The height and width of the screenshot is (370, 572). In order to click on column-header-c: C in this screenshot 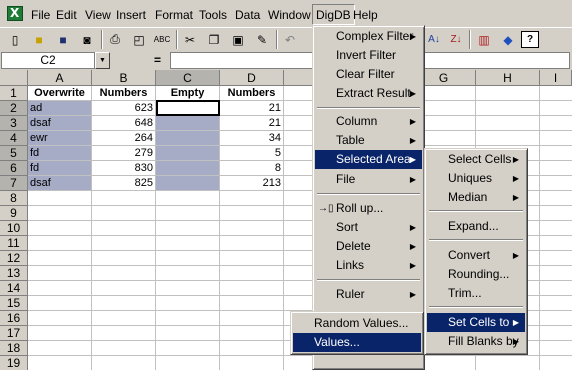, I will do `click(188, 78)`.